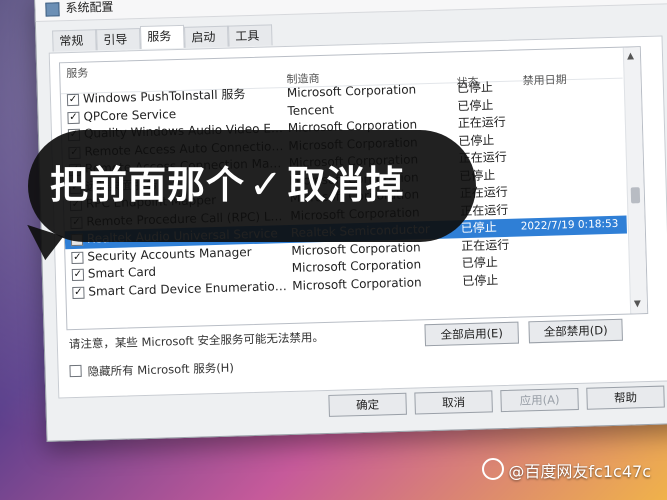 This screenshot has width=667, height=500. I want to click on tab-boot: 引导, so click(118, 39).